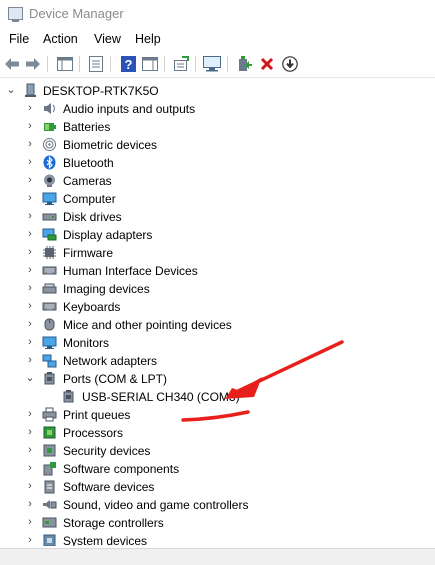 The image size is (435, 565). What do you see at coordinates (92, 217) in the screenshot?
I see `tree-category-label: Disk drives` at bounding box center [92, 217].